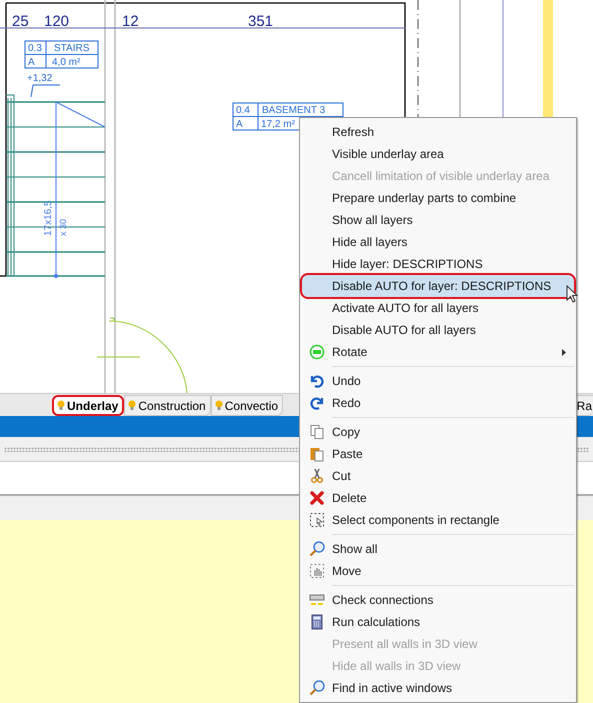  What do you see at coordinates (294, 110) in the screenshot?
I see `room-name: BASEMENT 3` at bounding box center [294, 110].